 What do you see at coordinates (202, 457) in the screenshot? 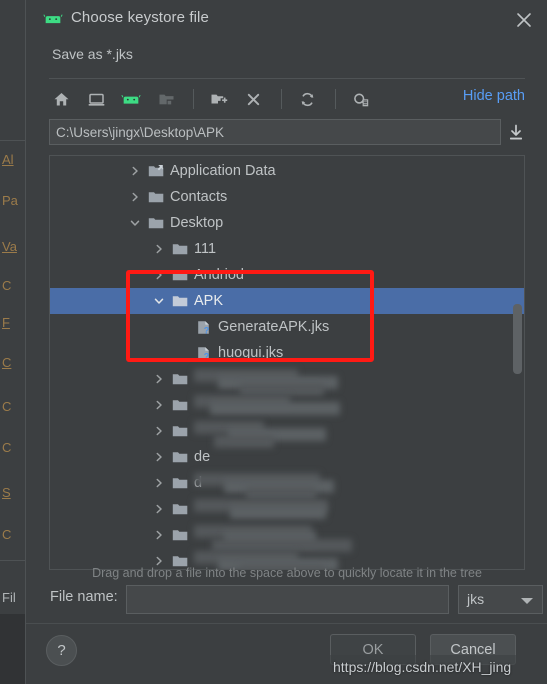
I see `tree-row-label: de` at bounding box center [202, 457].